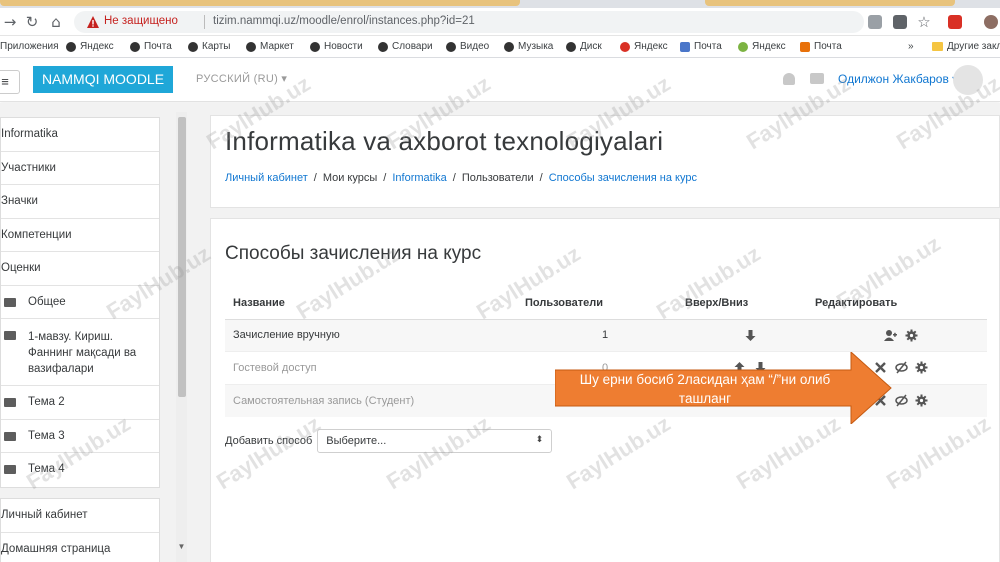 This screenshot has width=1000, height=562. Describe the element at coordinates (80, 135) in the screenshot. I see `sidebar-item-course: Informatika` at that location.